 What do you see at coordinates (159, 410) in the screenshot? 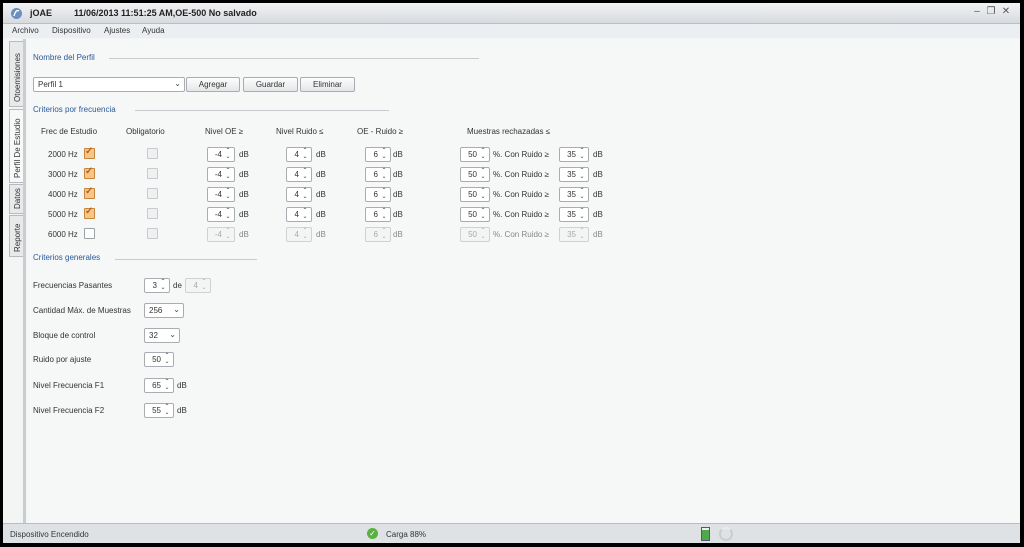
I see `f2-level-stepper: 55 ⌃ ⌄` at bounding box center [159, 410].